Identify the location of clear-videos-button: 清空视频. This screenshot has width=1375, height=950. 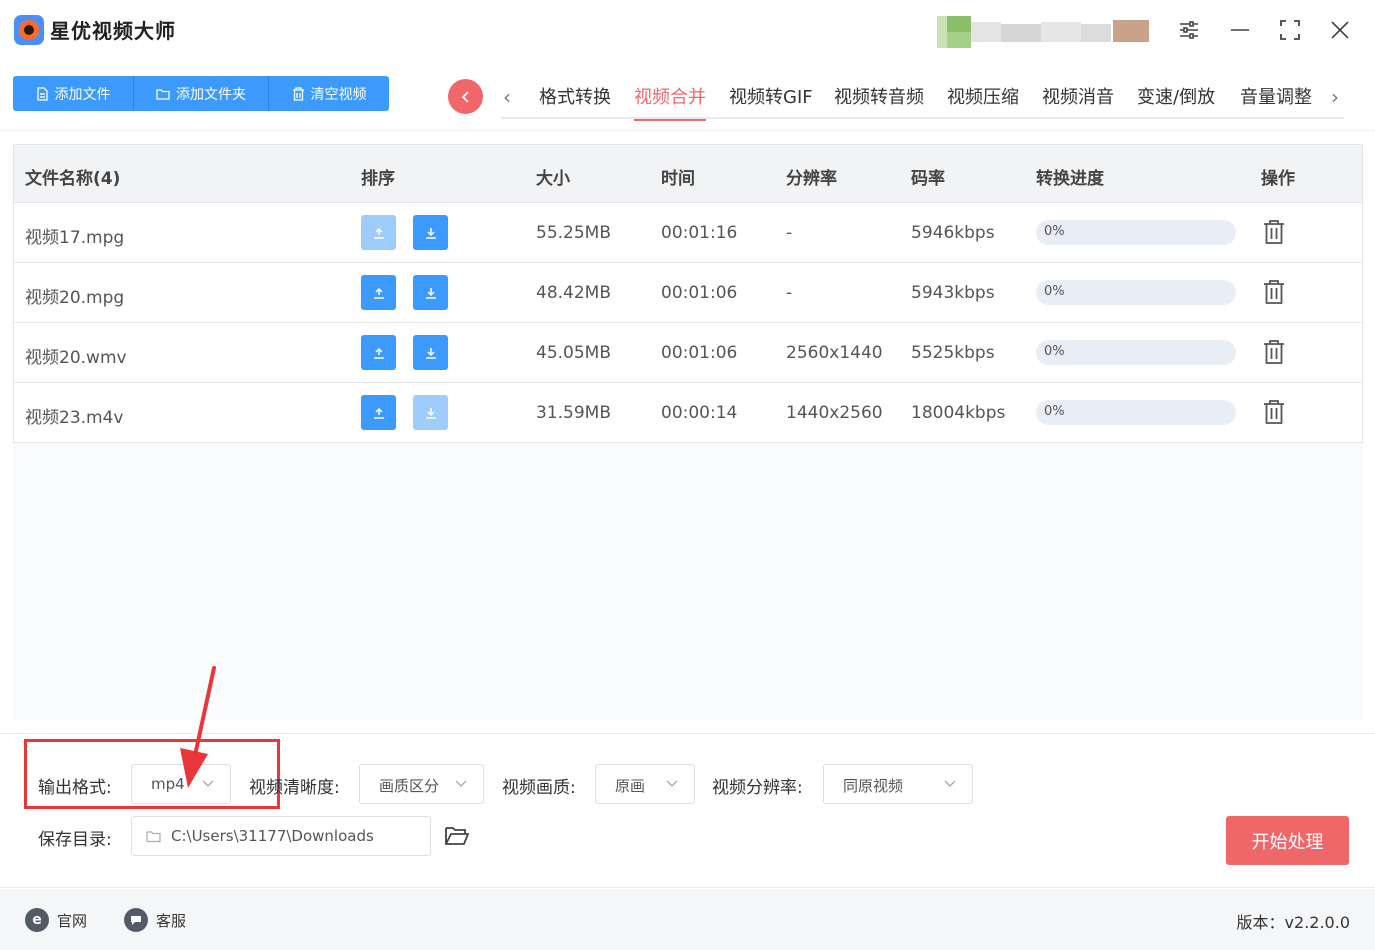
(329, 93).